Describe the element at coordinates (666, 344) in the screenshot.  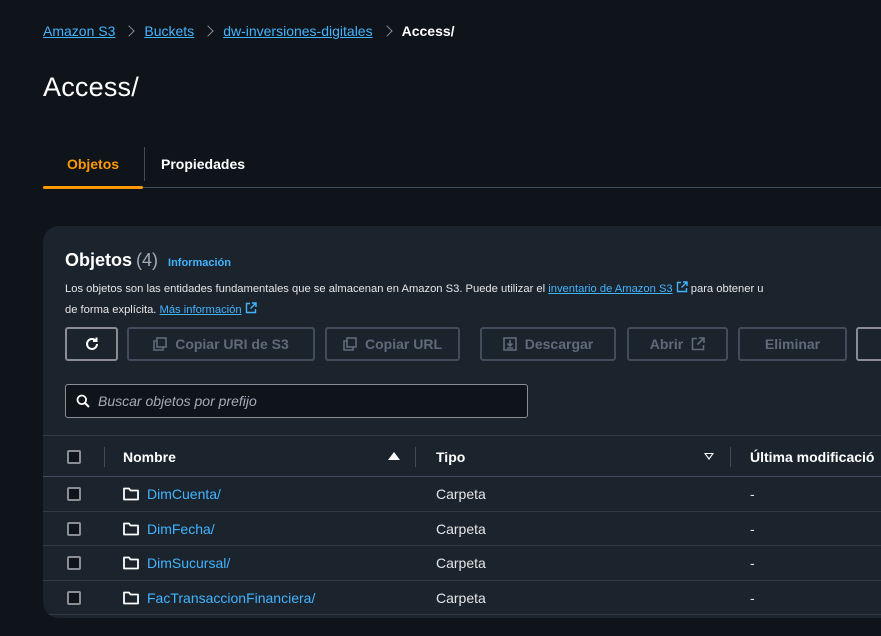
I see `open-label: Abrir` at that location.